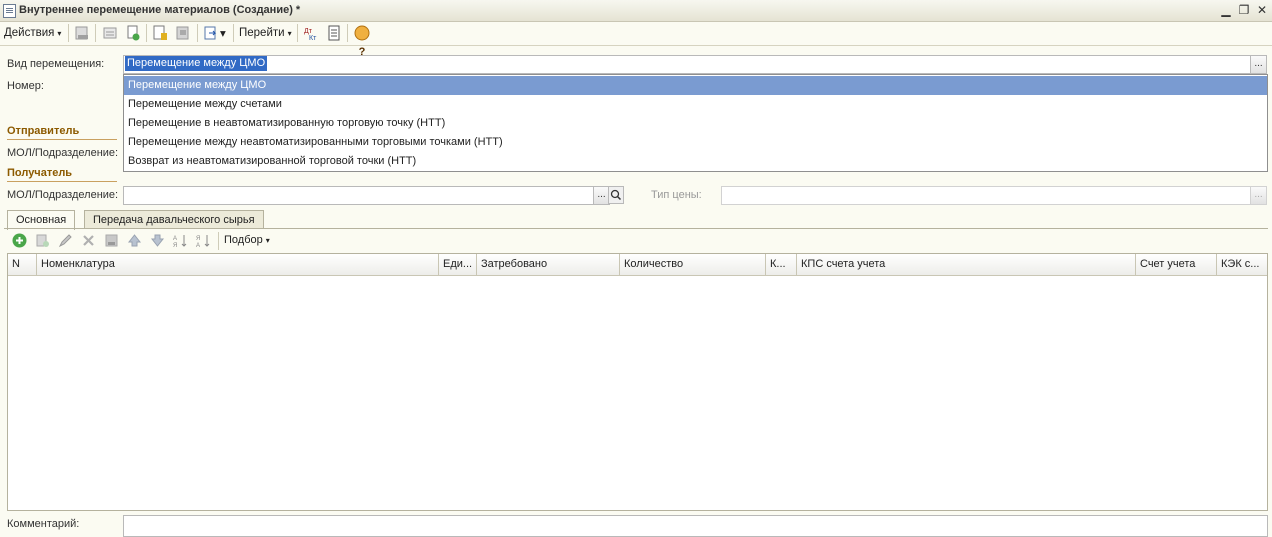 The width and height of the screenshot is (1272, 537). What do you see at coordinates (359, 195) in the screenshot?
I see `receiver-mol-field` at bounding box center [359, 195].